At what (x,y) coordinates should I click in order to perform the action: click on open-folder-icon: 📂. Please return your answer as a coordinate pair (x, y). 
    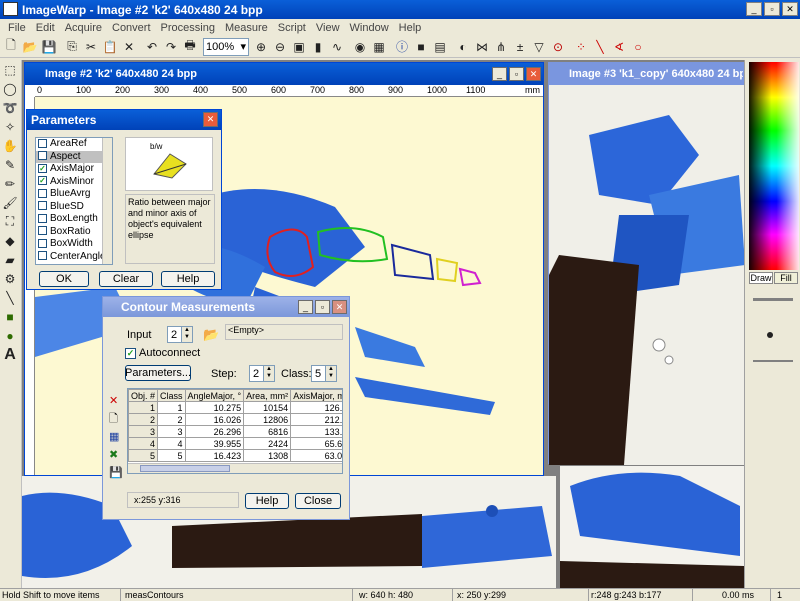
    Looking at the image, I should click on (211, 335).